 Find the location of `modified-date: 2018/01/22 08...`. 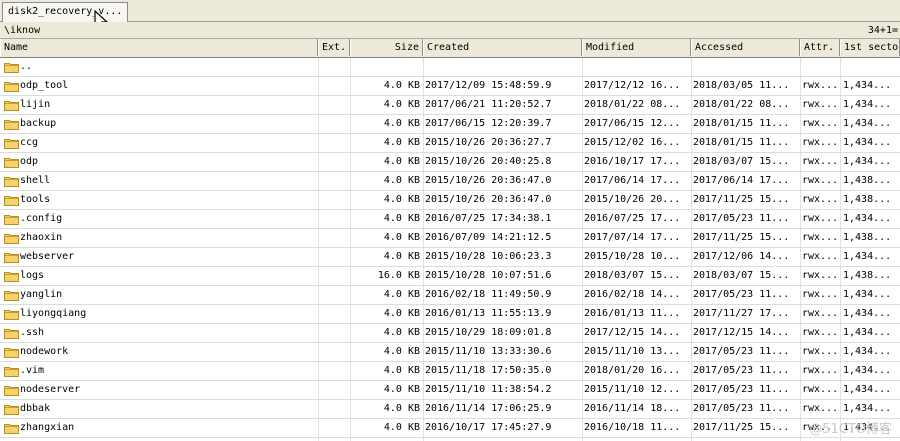

modified-date: 2018/01/22 08... is located at coordinates (632, 104).